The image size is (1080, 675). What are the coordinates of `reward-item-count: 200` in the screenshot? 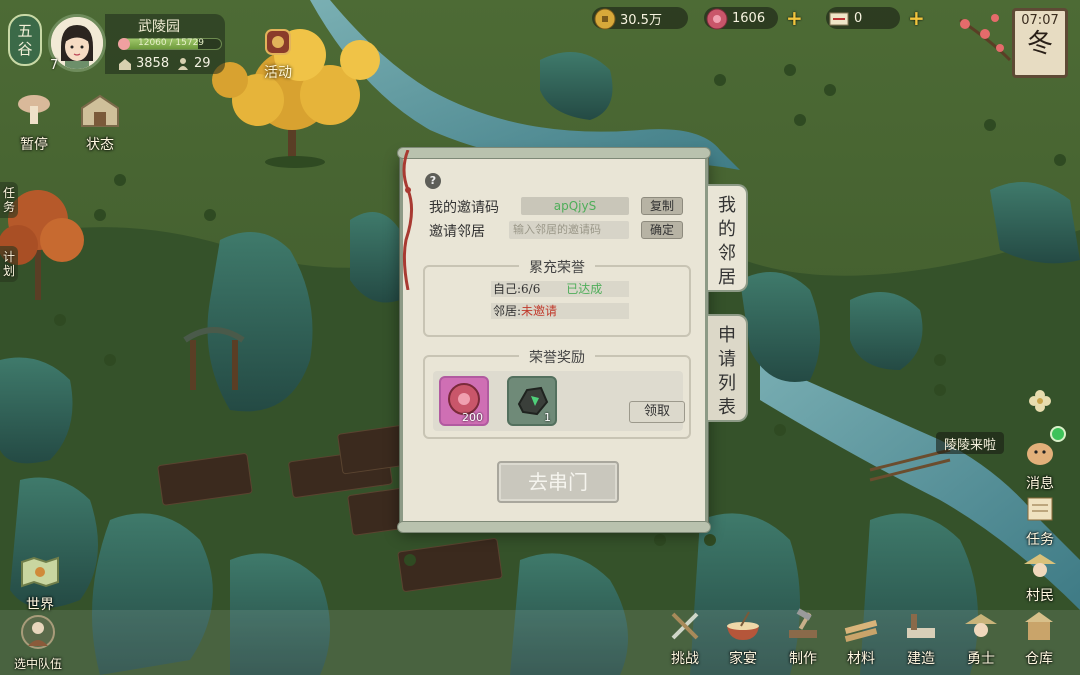 It's located at (472, 417).